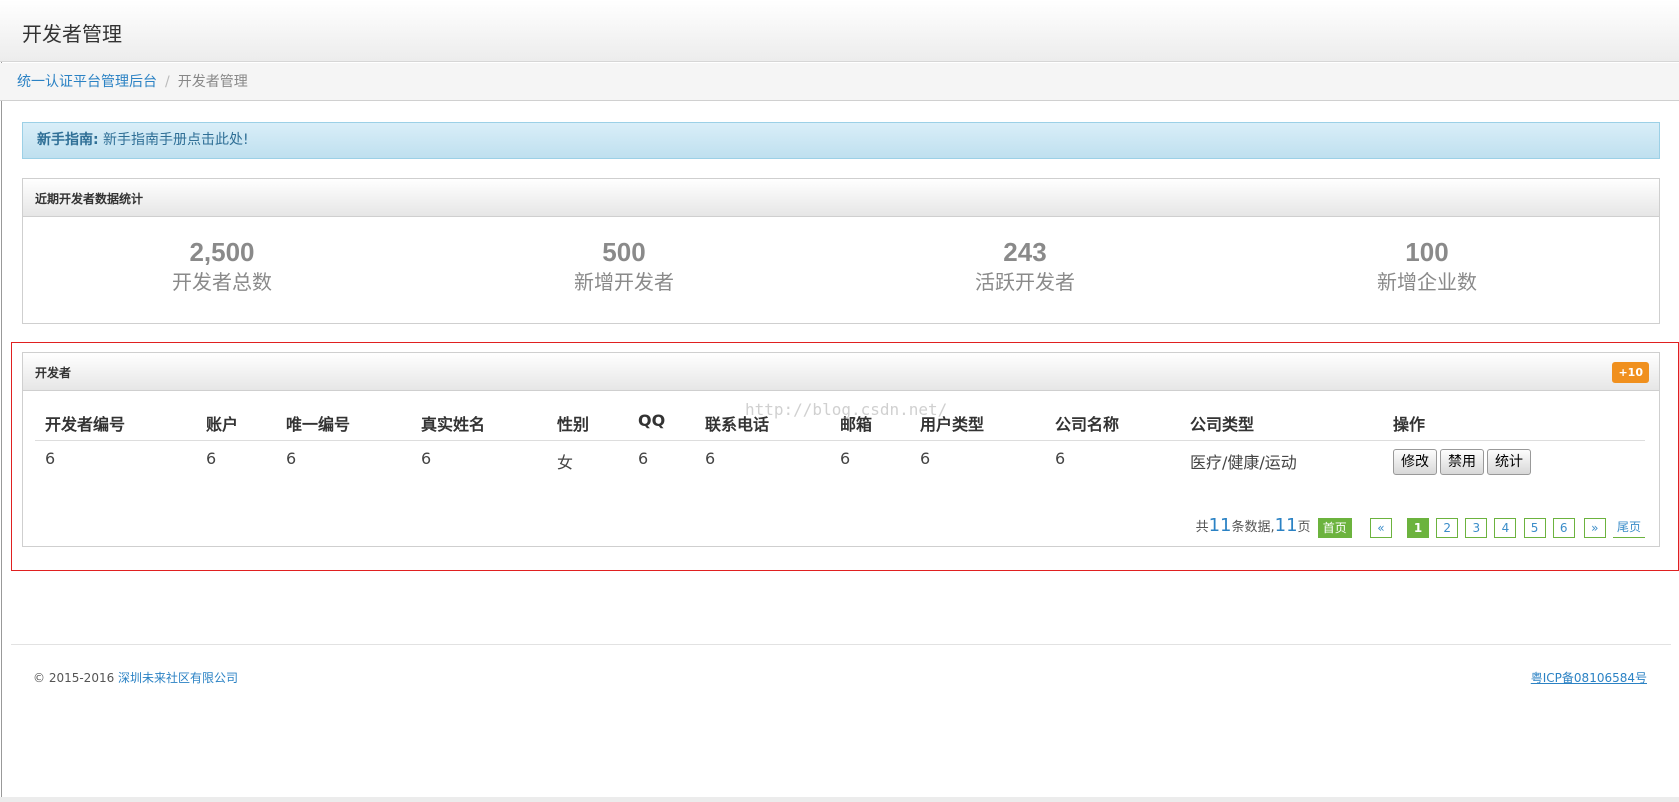 The width and height of the screenshot is (1679, 802). I want to click on page-button-3: 3, so click(1476, 527).